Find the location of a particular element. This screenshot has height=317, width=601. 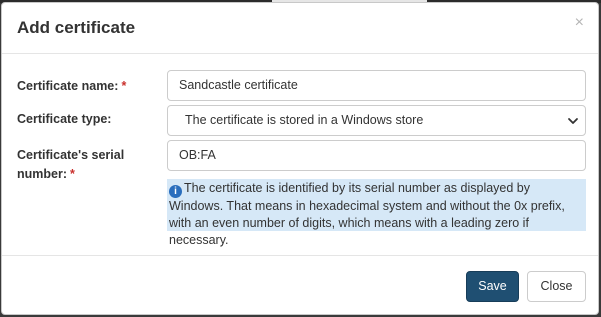

serial-number-label-line1: Certificate's serial is located at coordinates (71, 155).